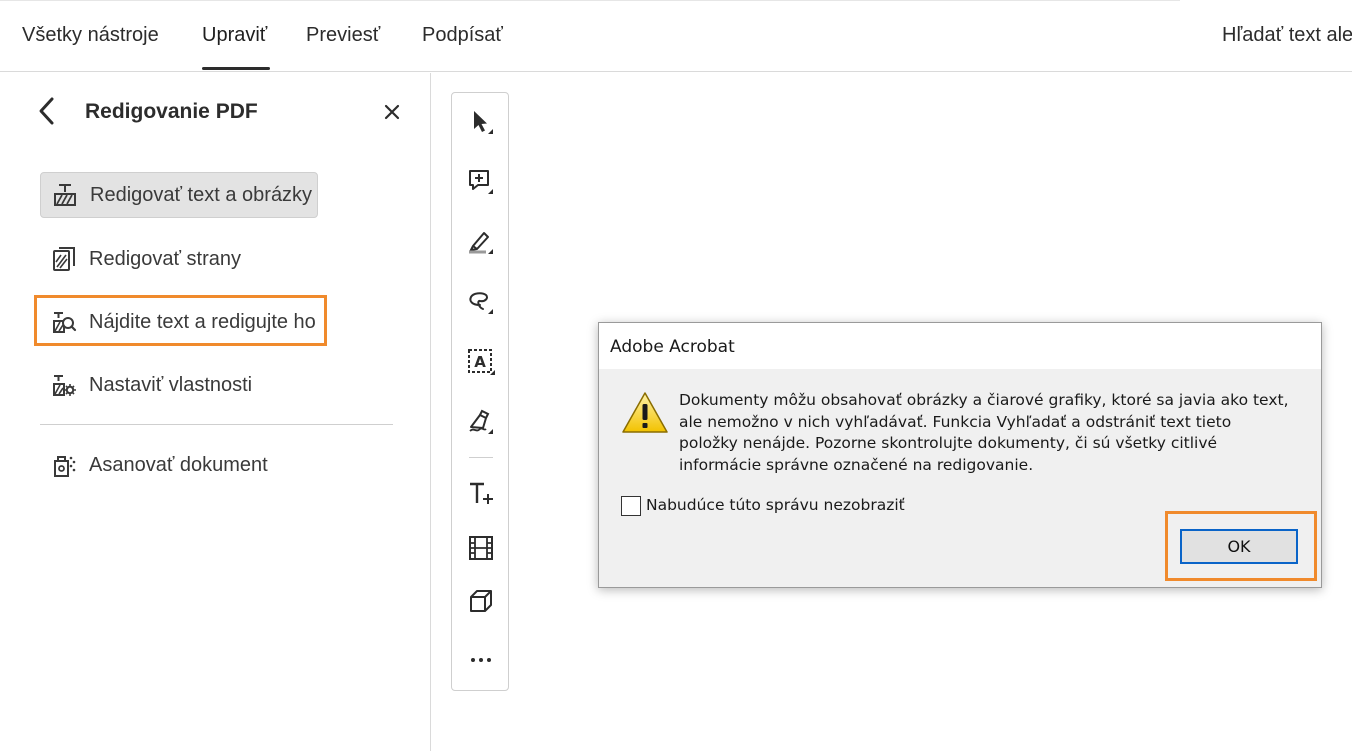  Describe the element at coordinates (672, 347) in the screenshot. I see `dialog-title: Adobe Acrobat` at that location.